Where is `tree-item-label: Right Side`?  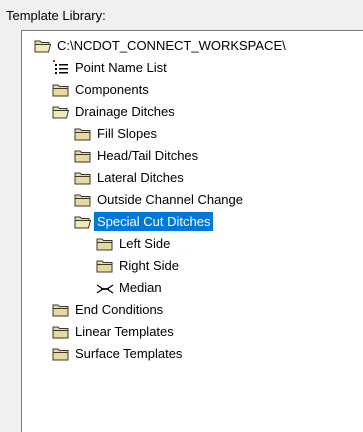
tree-item-label: Right Side is located at coordinates (149, 265).